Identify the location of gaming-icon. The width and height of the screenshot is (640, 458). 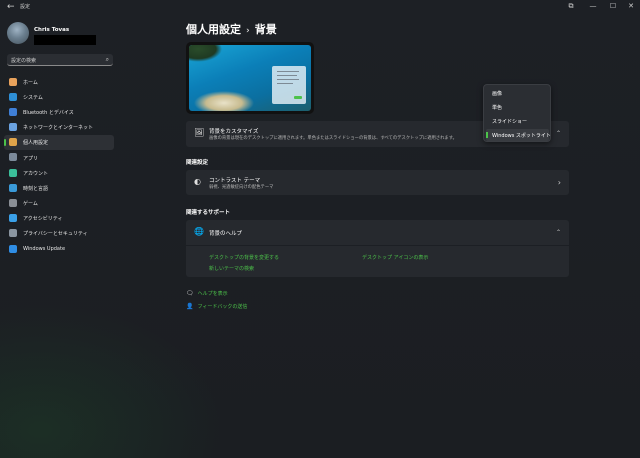
(13, 203).